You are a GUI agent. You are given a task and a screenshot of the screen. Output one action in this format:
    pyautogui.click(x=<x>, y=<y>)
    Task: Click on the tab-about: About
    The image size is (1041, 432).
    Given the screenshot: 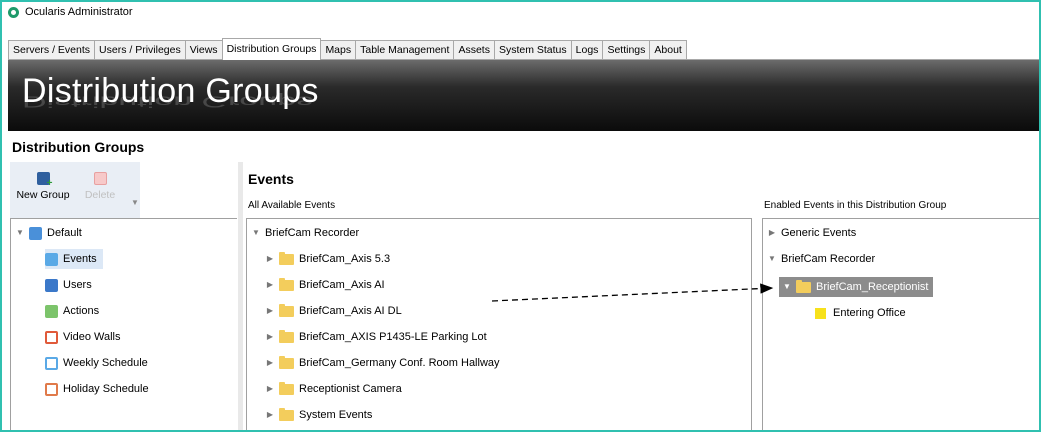 What is the action you would take?
    pyautogui.click(x=668, y=49)
    